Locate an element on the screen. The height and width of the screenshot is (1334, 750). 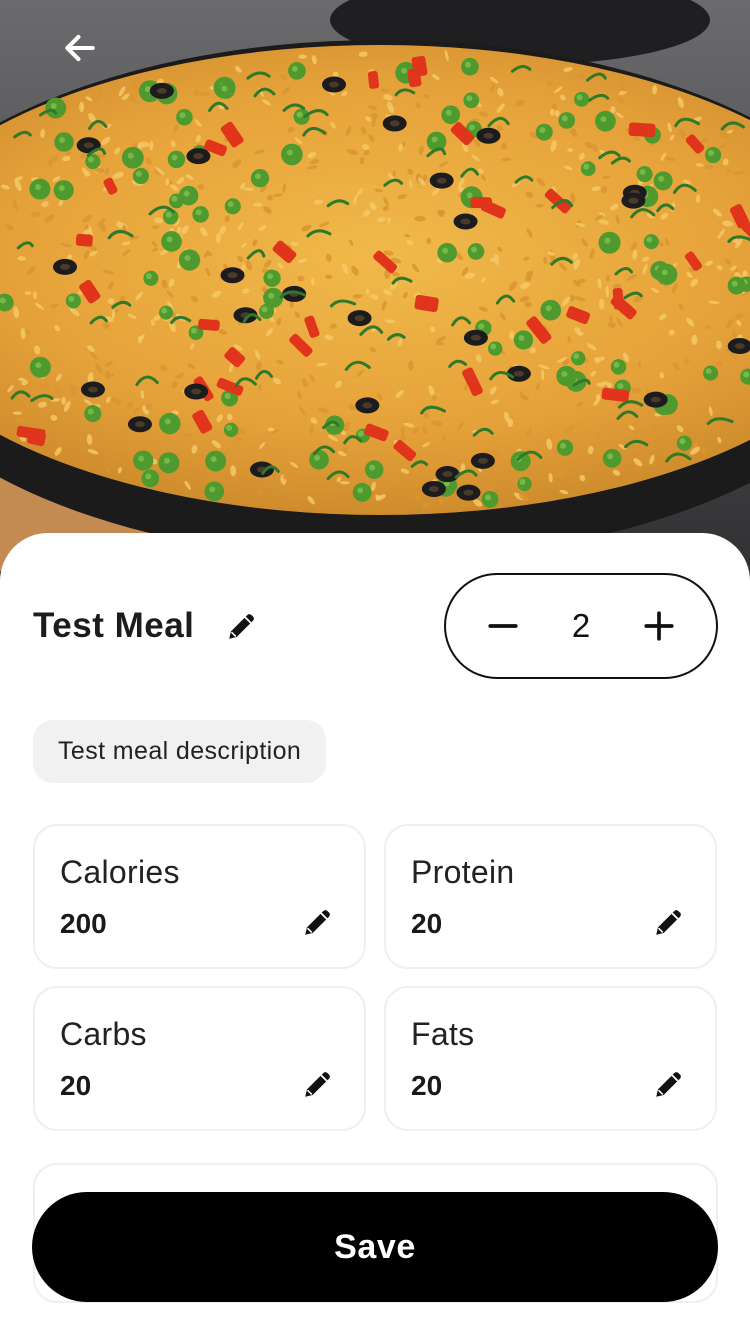
edit-title-button is located at coordinates (242, 626).